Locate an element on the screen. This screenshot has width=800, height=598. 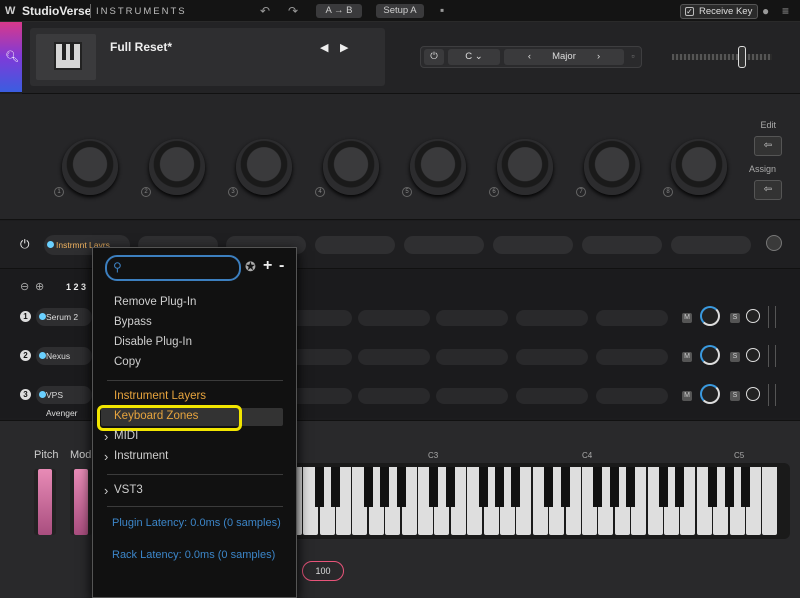
expand-icon: ⊕ is located at coordinates (39, 286).